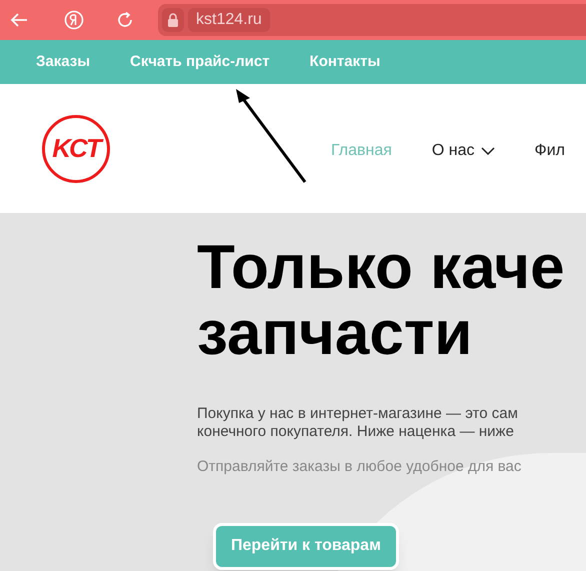 This screenshot has width=586, height=571. I want to click on chevron-down-icon, so click(487, 150).